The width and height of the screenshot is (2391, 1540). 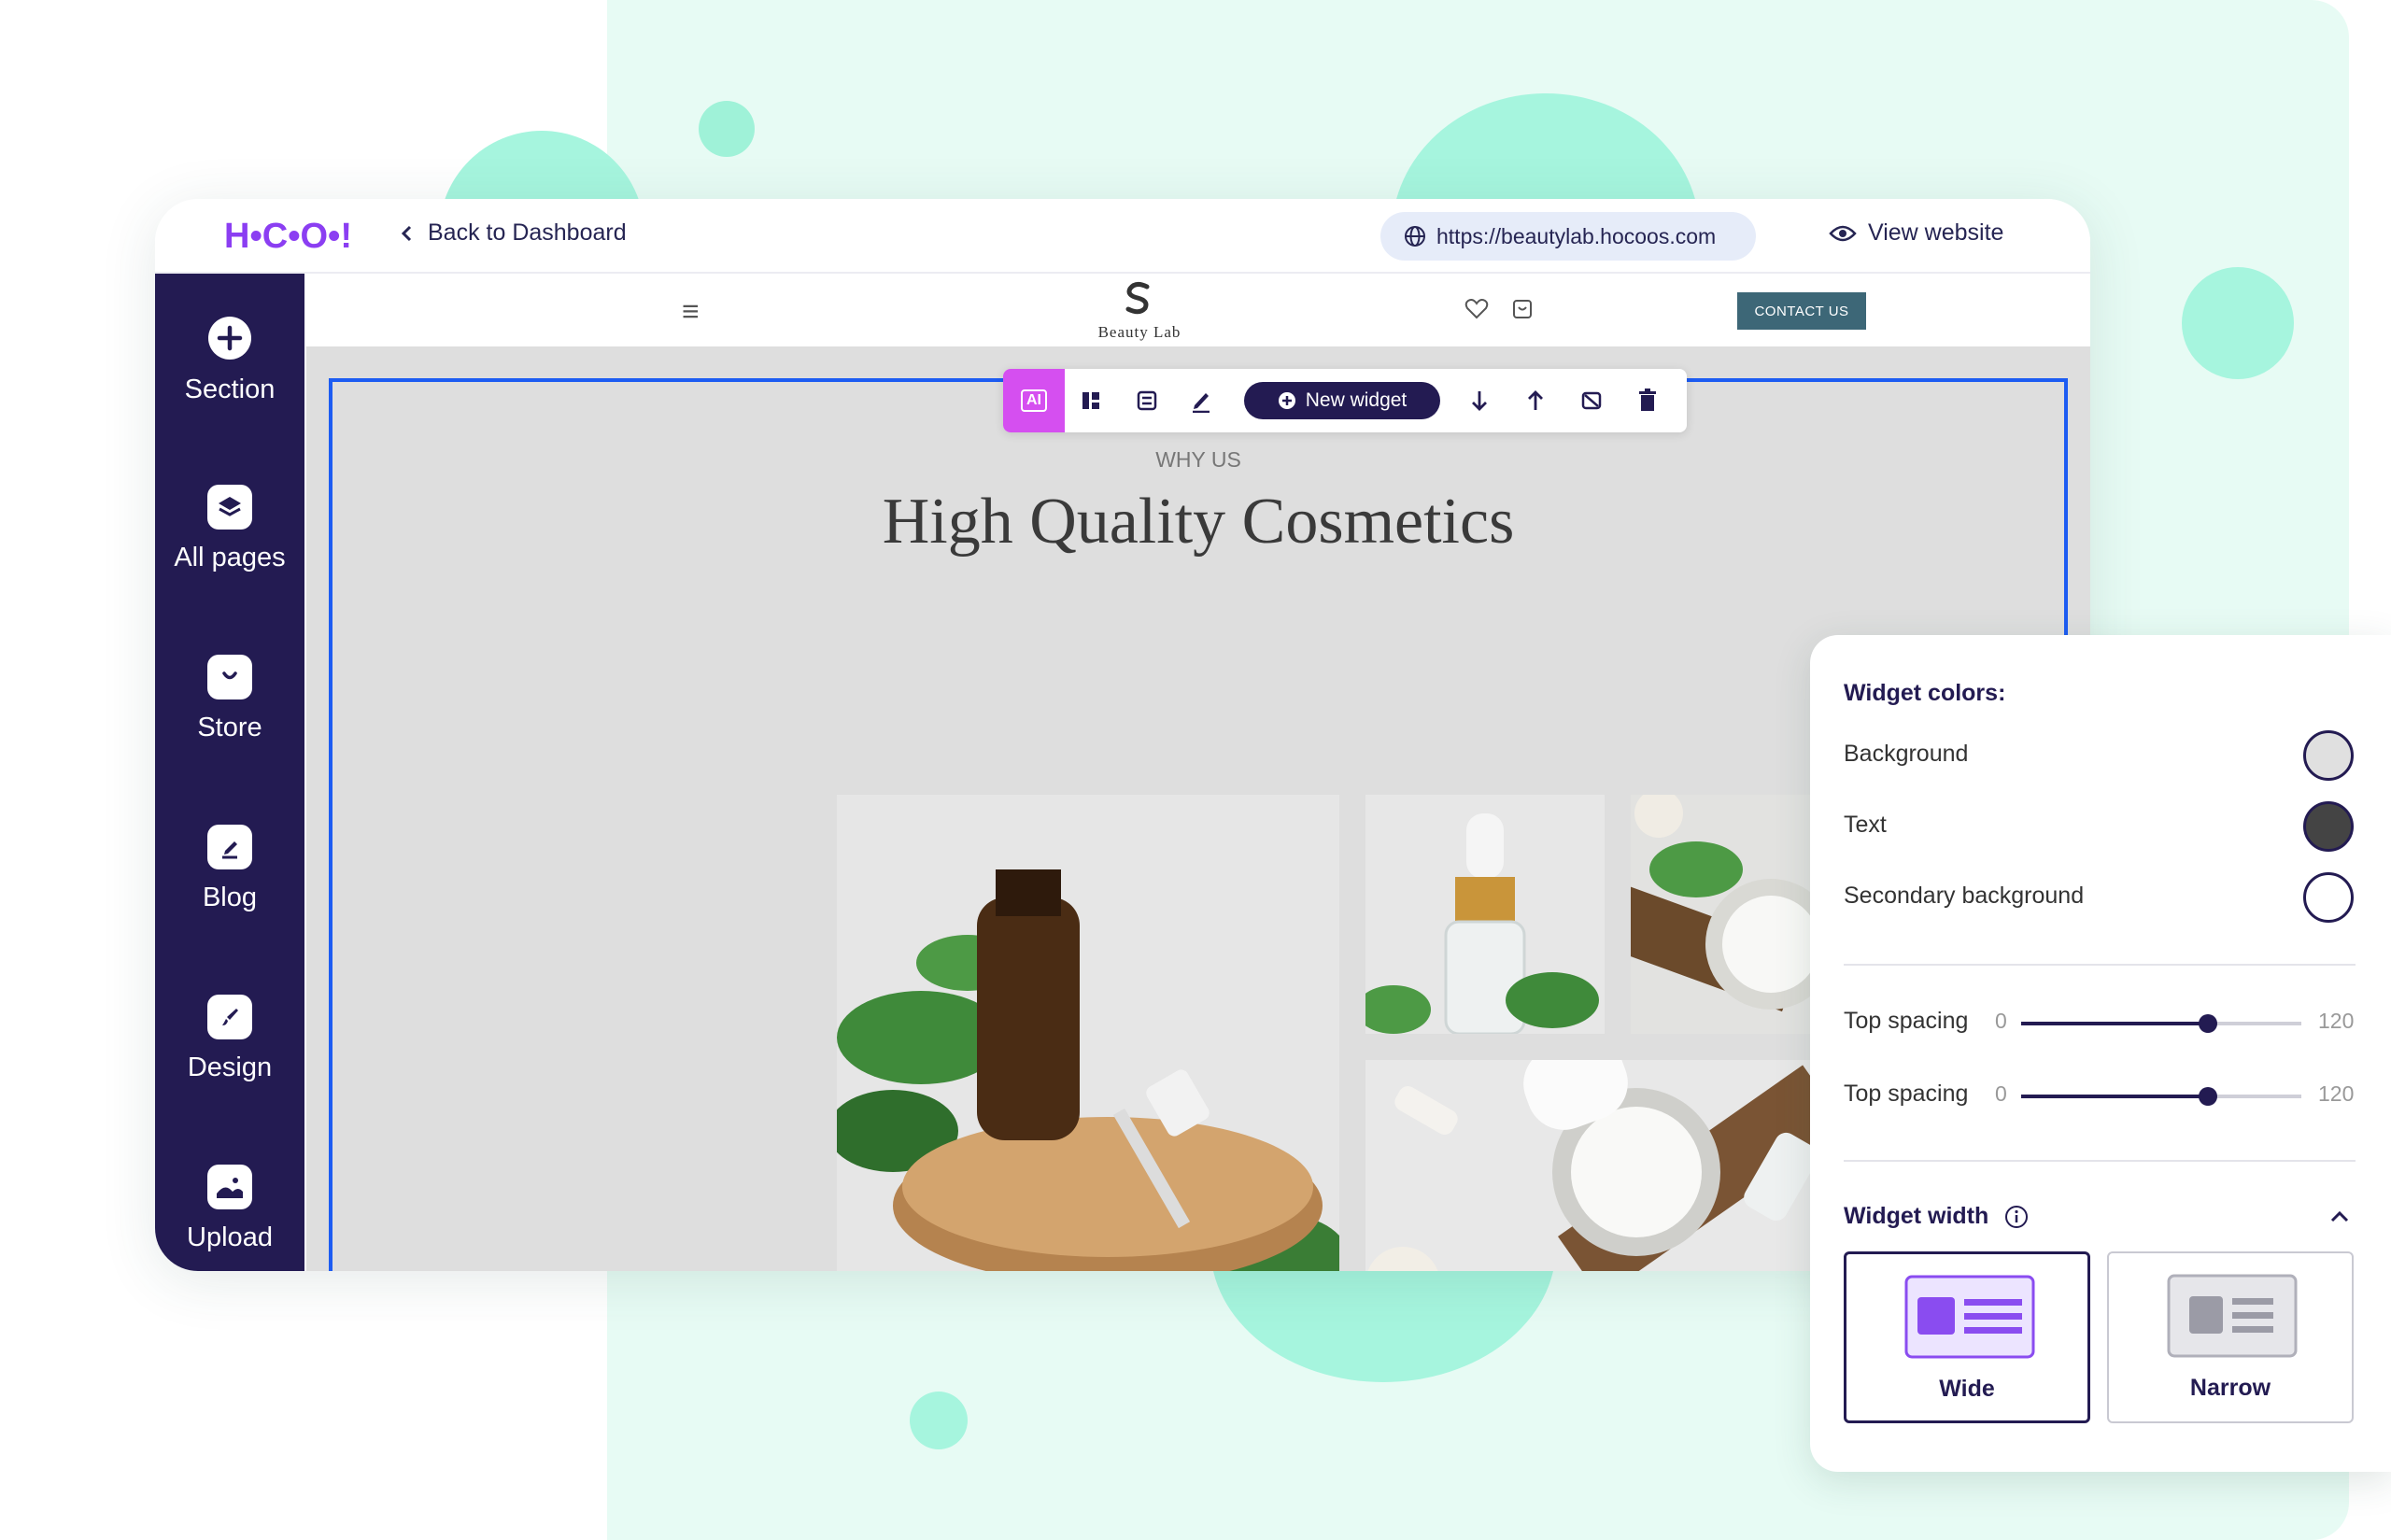 I want to click on heart-icon, so click(x=1476, y=309).